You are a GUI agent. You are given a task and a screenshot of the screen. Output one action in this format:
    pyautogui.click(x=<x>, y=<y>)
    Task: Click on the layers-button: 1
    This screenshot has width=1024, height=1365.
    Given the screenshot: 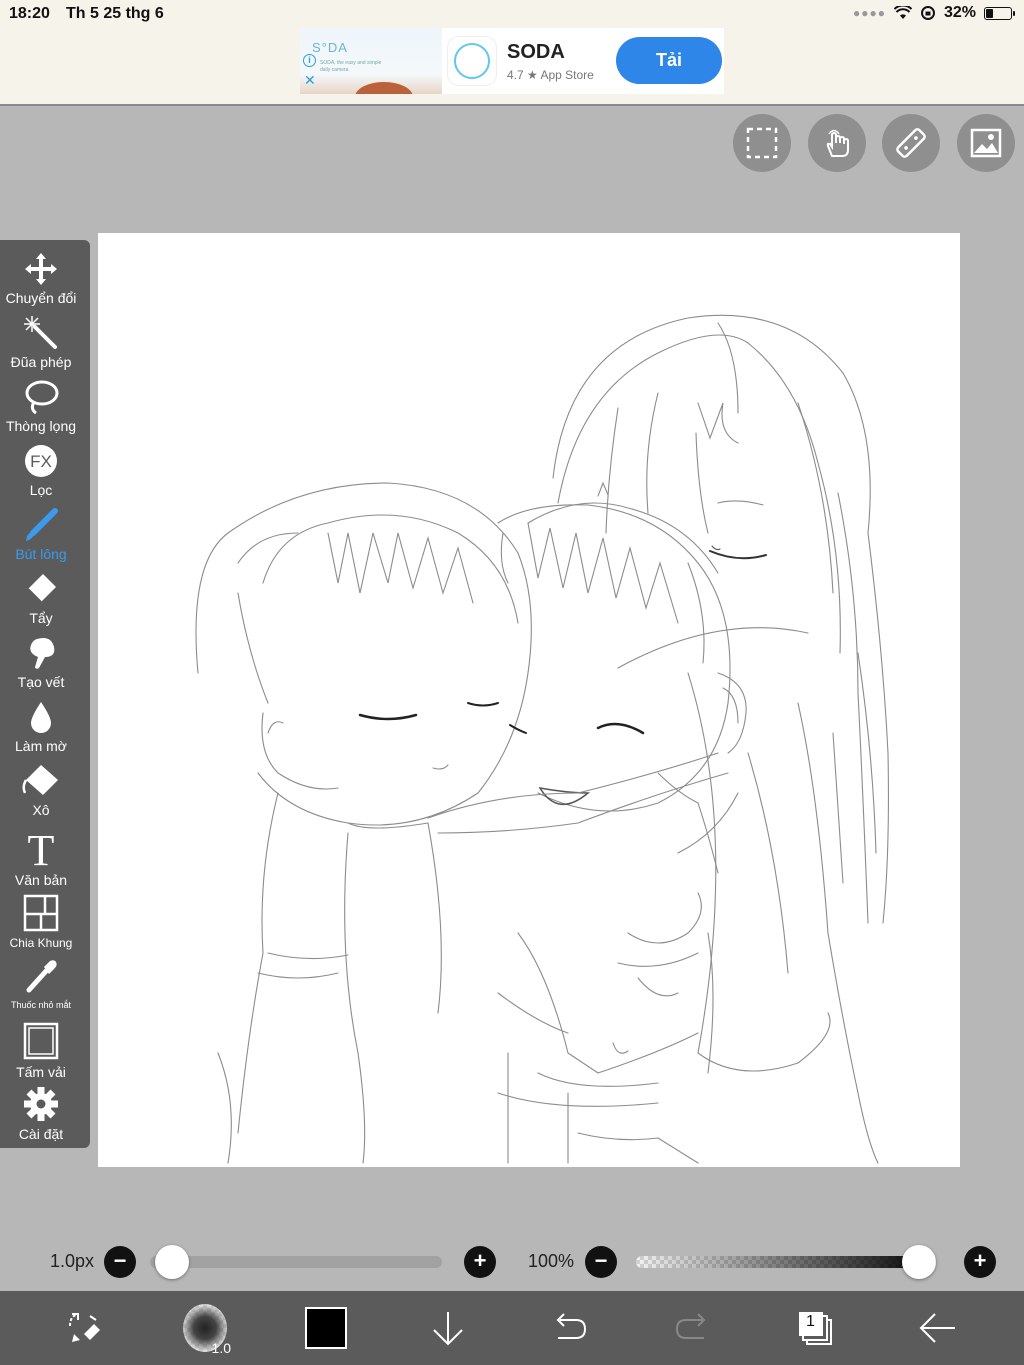 What is the action you would take?
    pyautogui.click(x=815, y=1328)
    